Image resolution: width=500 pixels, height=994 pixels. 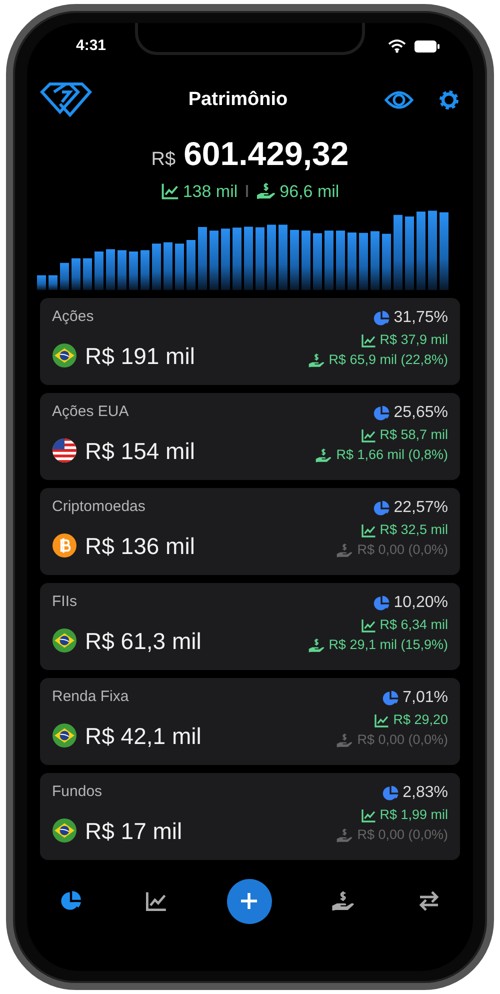 What do you see at coordinates (73, 317) in the screenshot?
I see `category-name: Ações` at bounding box center [73, 317].